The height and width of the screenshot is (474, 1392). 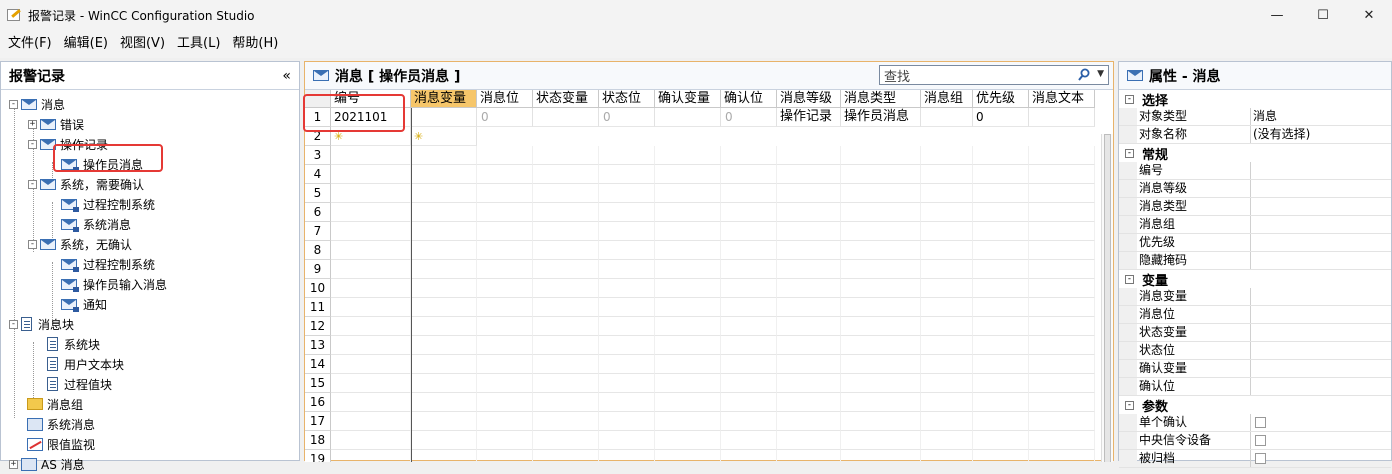 What do you see at coordinates (1255, 225) in the screenshot?
I see `property-row: 消息组` at bounding box center [1255, 225].